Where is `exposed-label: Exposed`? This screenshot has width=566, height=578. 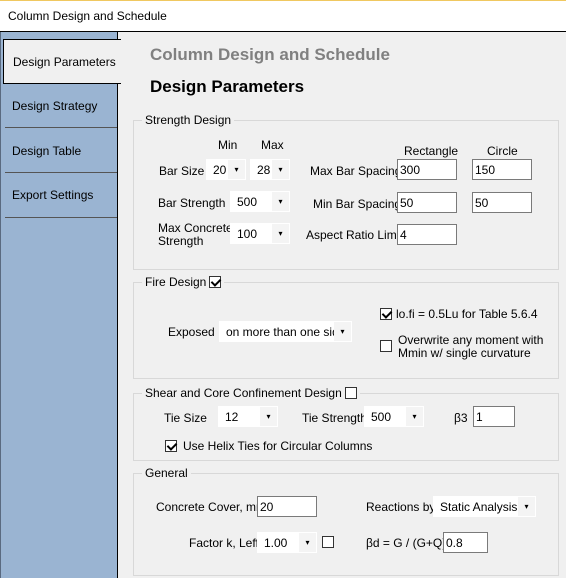 exposed-label: Exposed is located at coordinates (191, 332).